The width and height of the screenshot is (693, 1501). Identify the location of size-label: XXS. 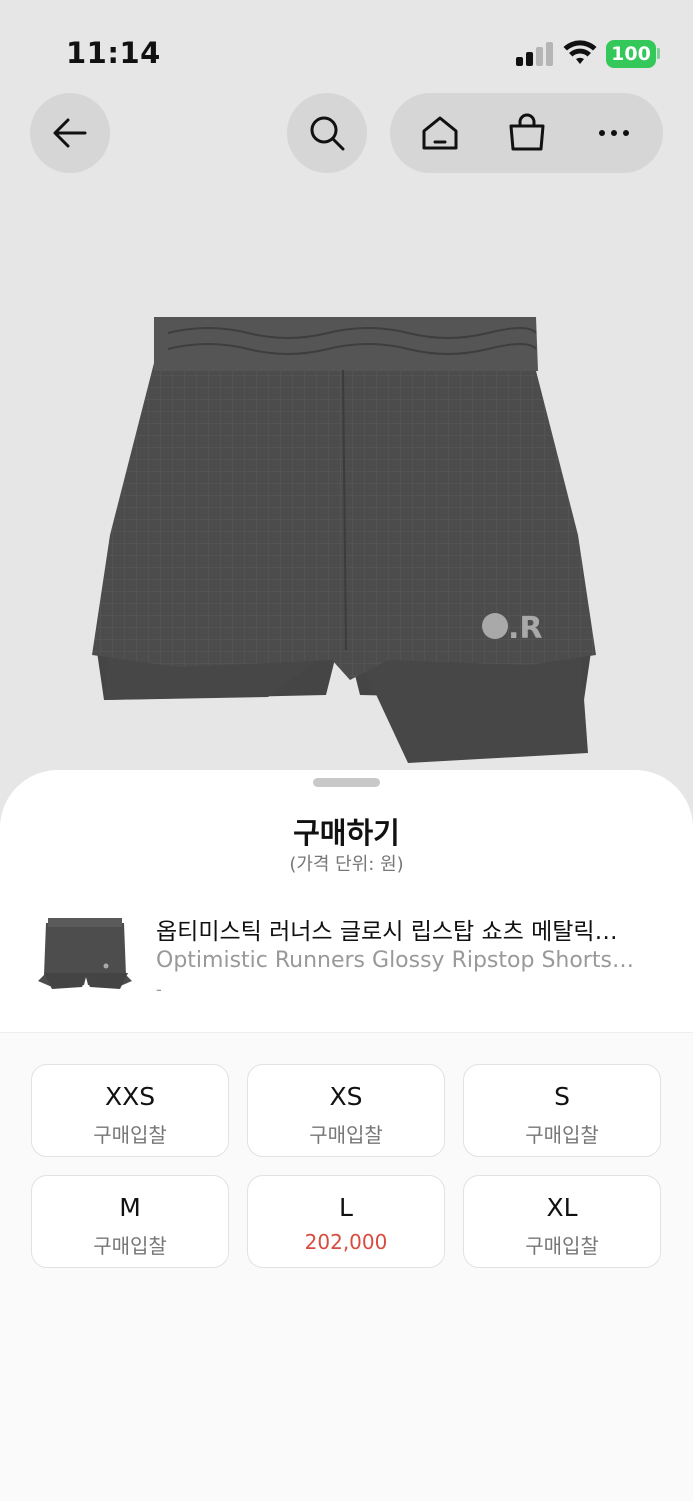
(130, 1096).